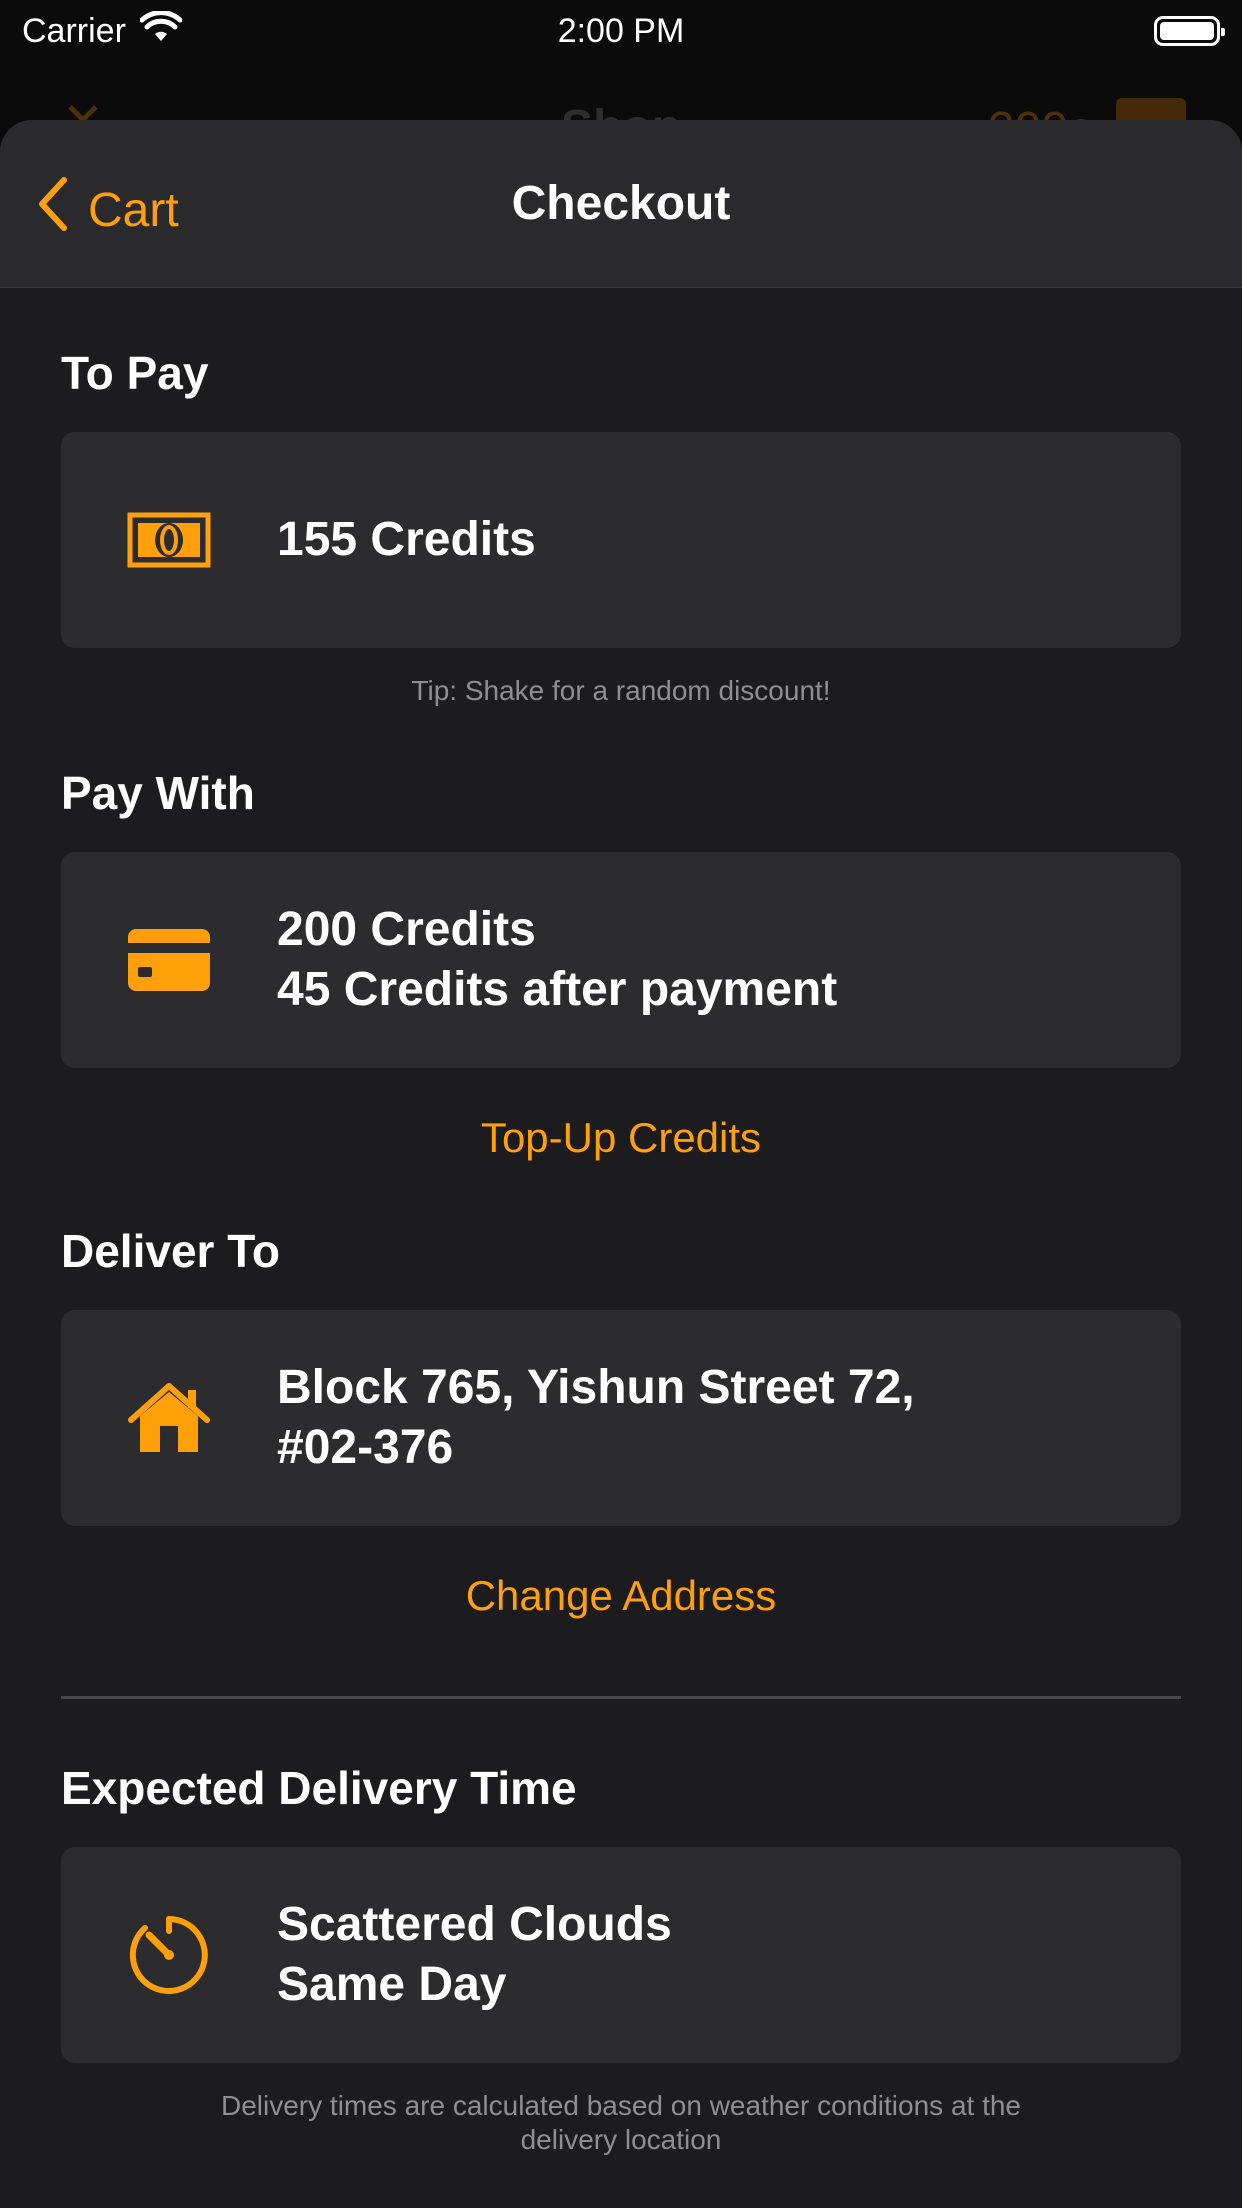  Describe the element at coordinates (557, 989) in the screenshot. I see `balance-after-payment: 45 Credits after payment` at that location.